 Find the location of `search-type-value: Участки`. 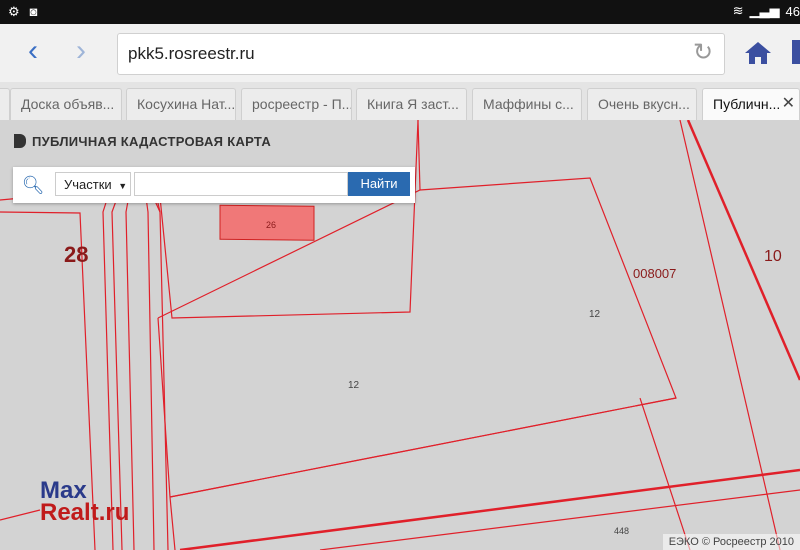

search-type-value: Участки is located at coordinates (88, 184).